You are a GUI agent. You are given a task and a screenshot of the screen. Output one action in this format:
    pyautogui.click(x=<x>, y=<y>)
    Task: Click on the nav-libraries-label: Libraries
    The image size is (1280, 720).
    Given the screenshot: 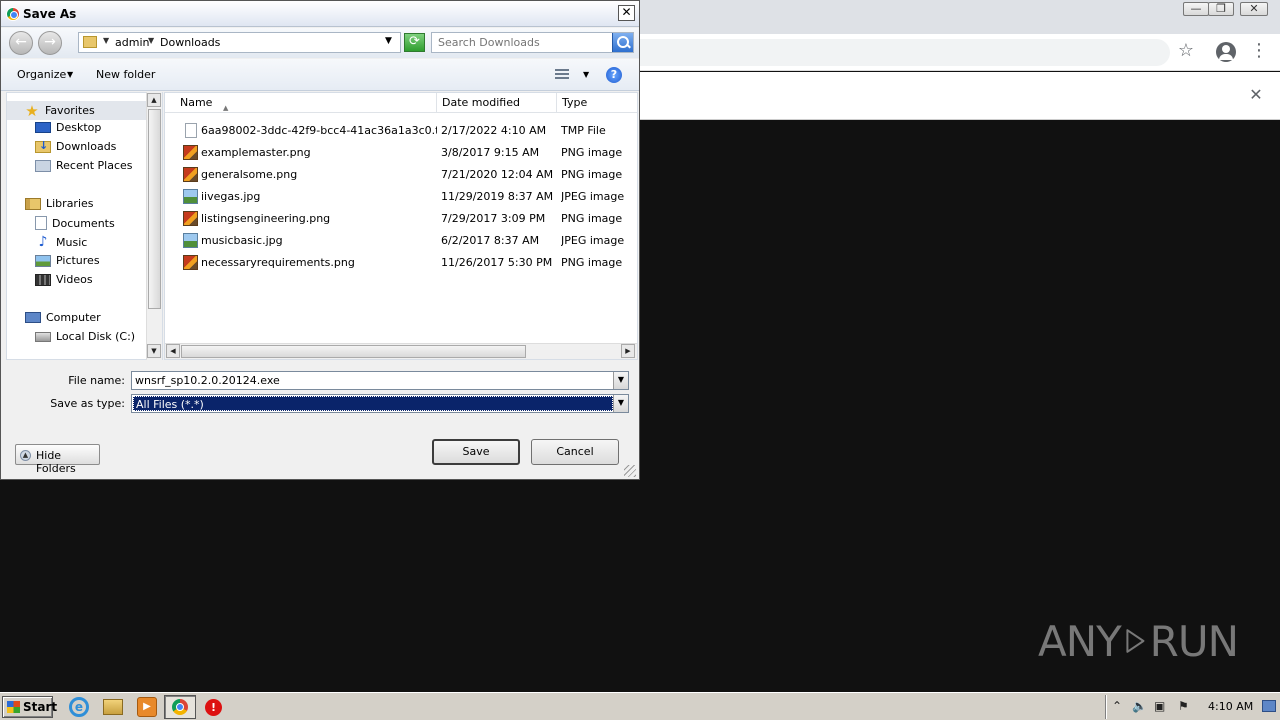 What is the action you would take?
    pyautogui.click(x=70, y=203)
    